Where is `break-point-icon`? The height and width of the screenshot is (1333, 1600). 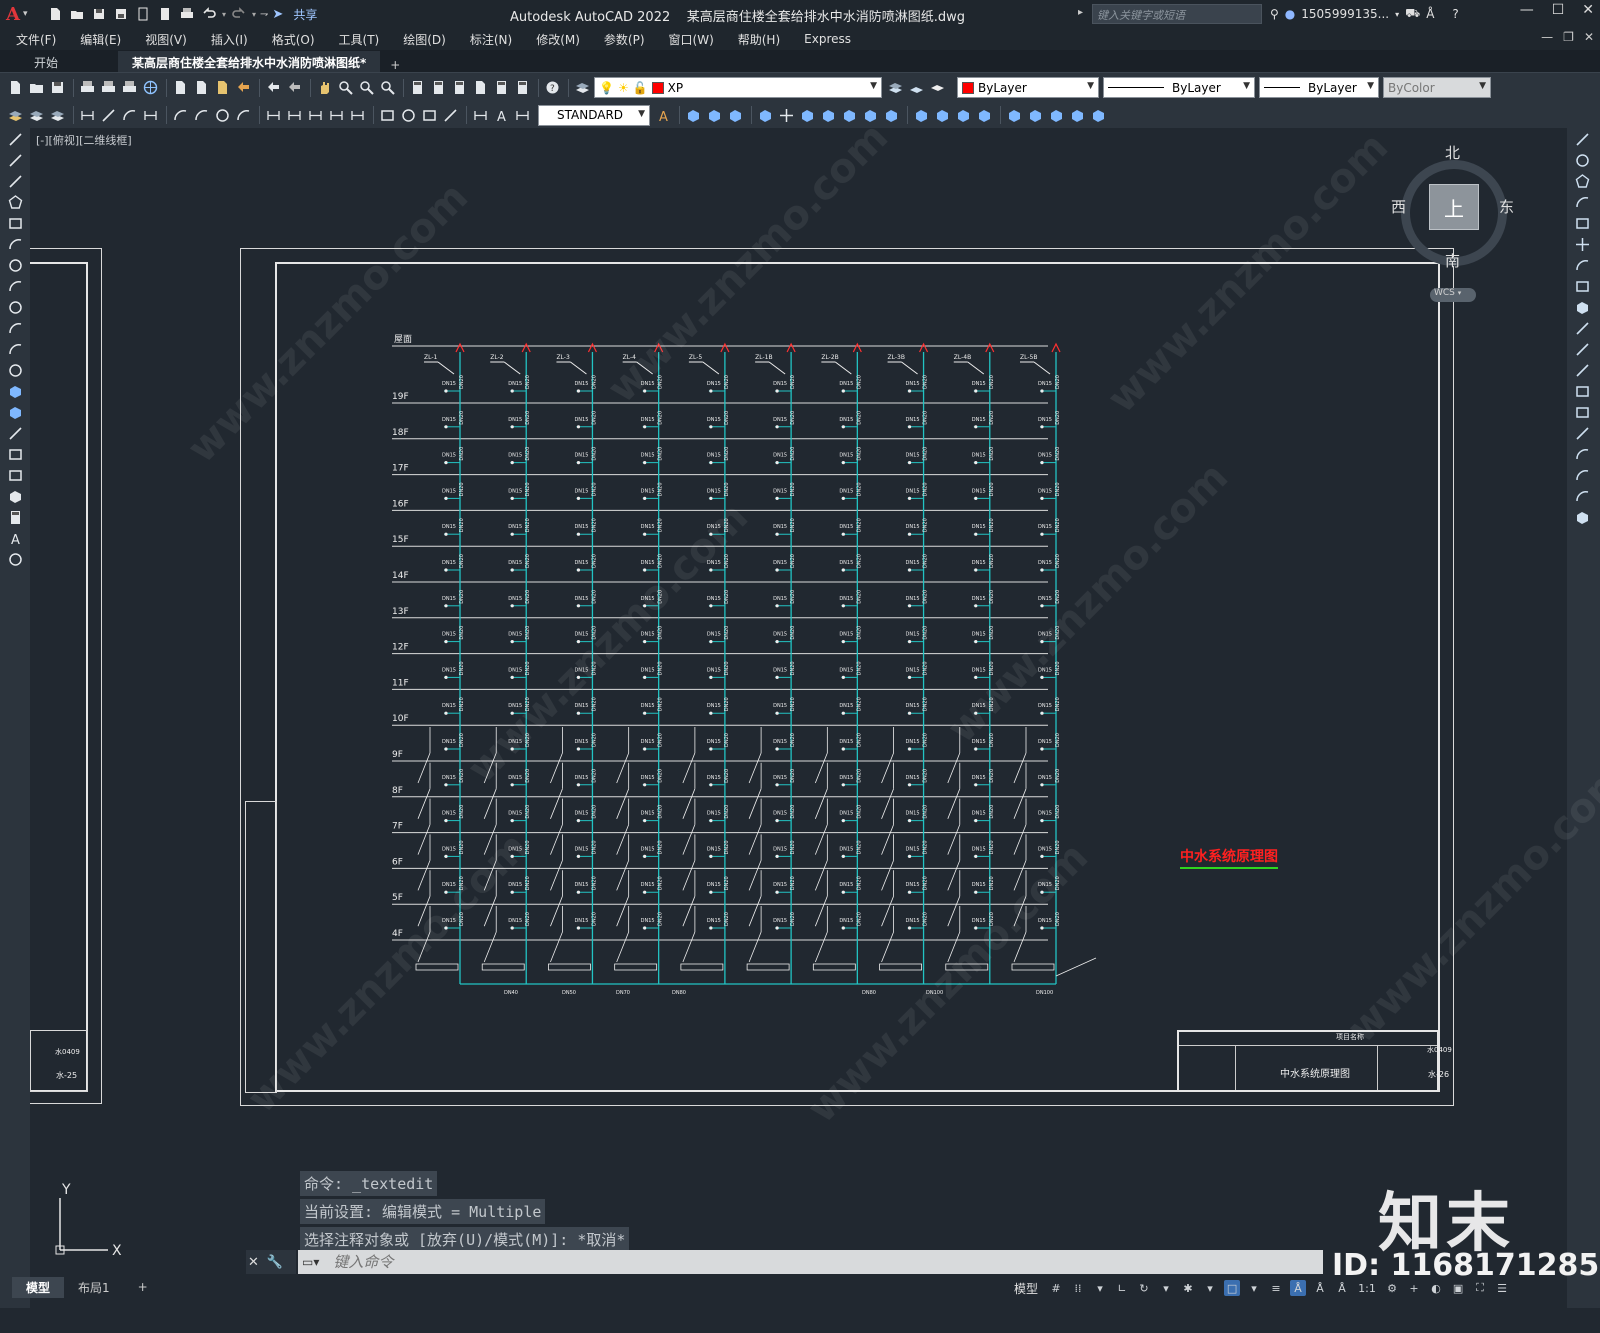 break-point-icon is located at coordinates (1582, 370).